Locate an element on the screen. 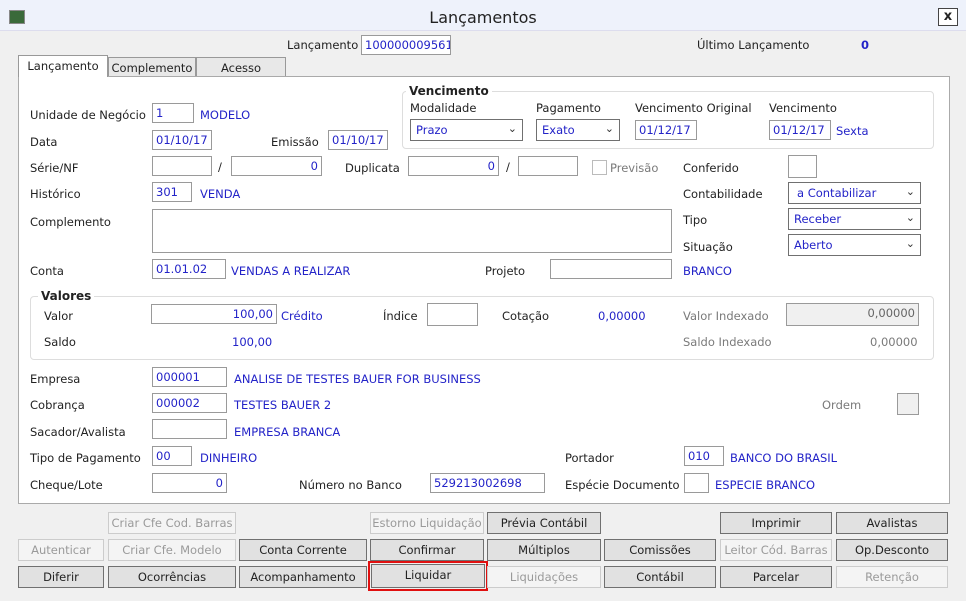 Image resolution: width=966 pixels, height=601 pixels. pagamento-label: Pagamento is located at coordinates (568, 108).